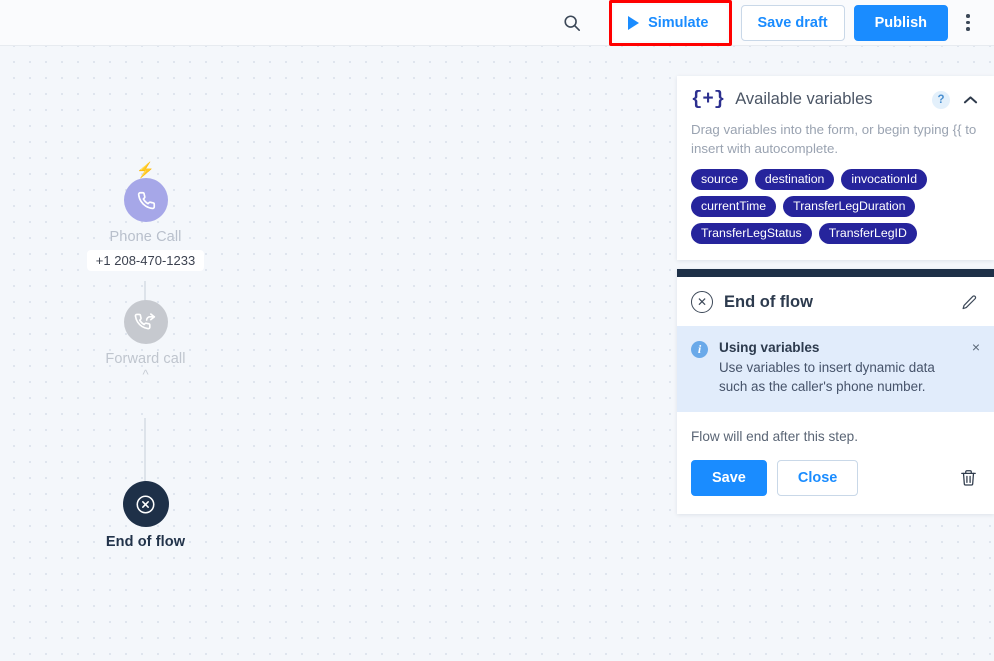 This screenshot has width=994, height=661. Describe the element at coordinates (702, 302) in the screenshot. I see `circle-x-icon: ✕` at that location.